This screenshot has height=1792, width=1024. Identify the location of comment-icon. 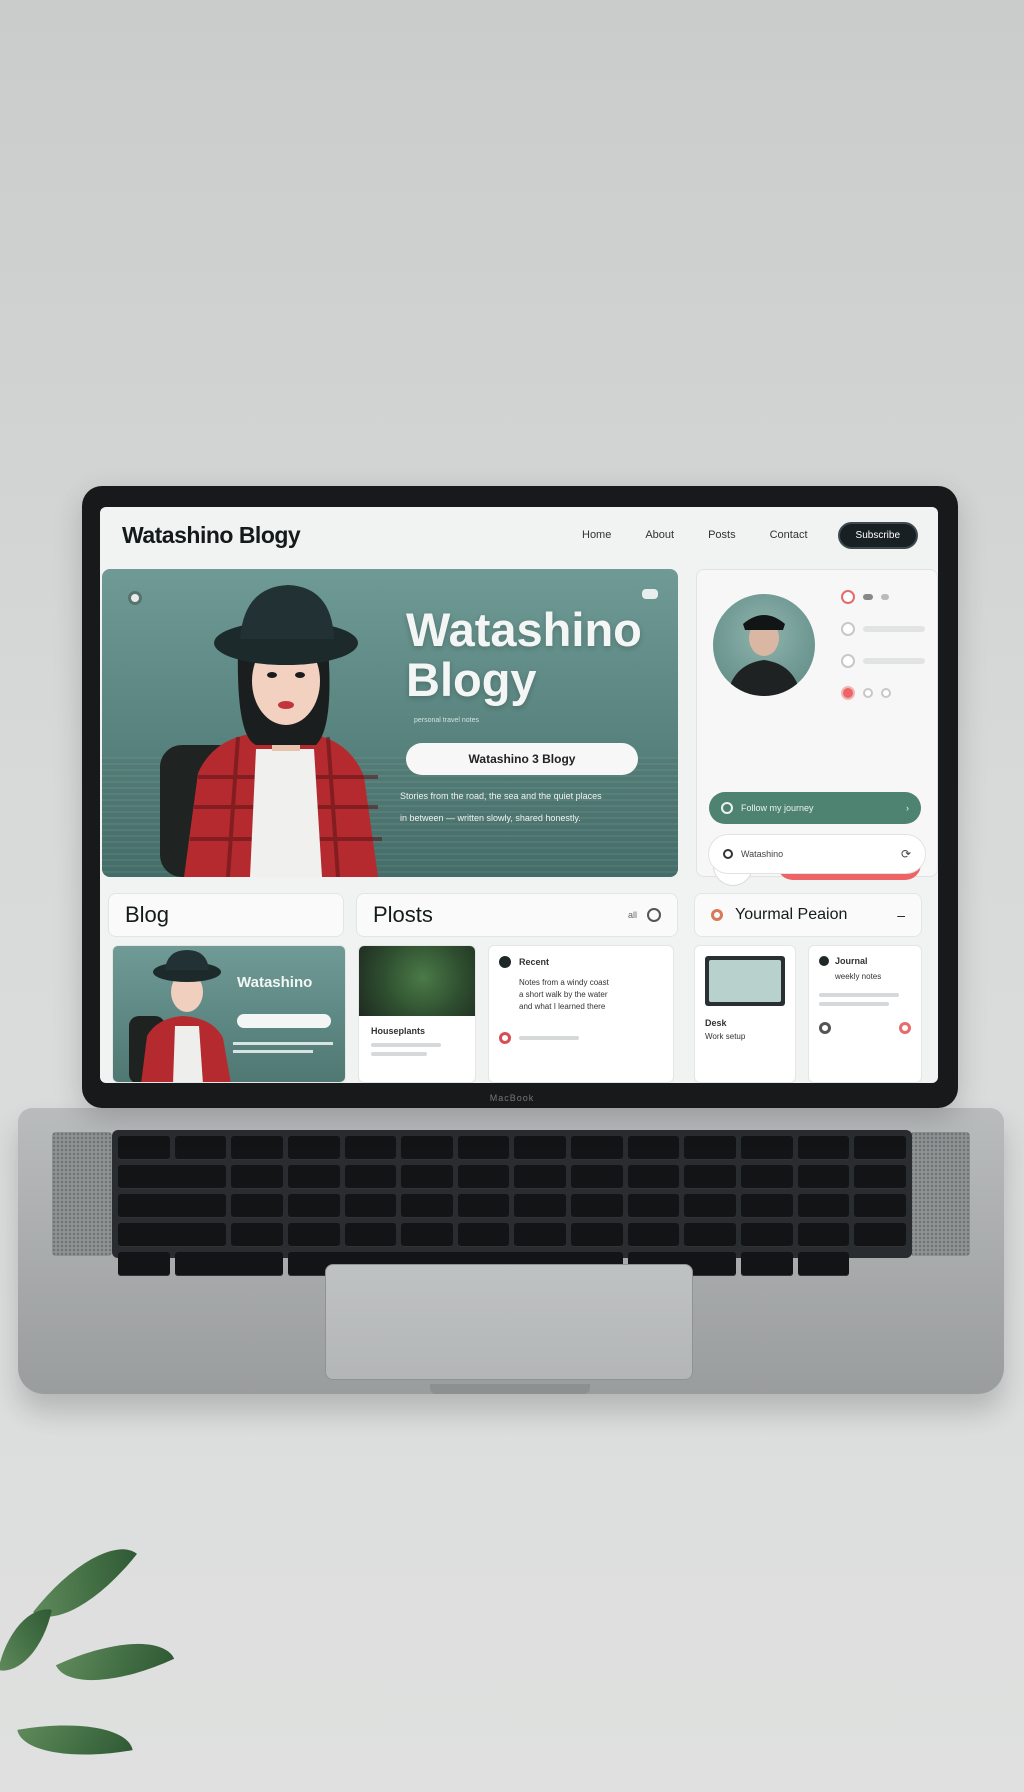
(825, 1028).